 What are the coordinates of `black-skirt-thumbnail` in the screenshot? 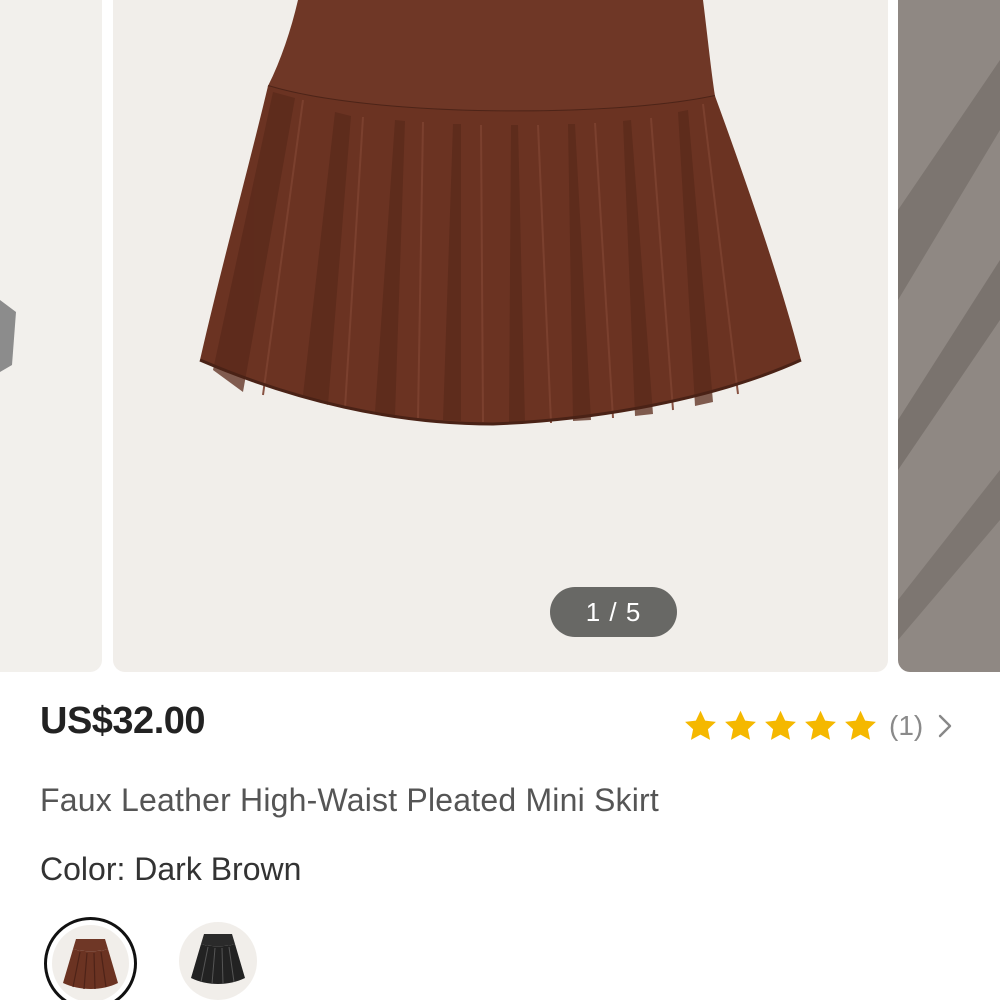 It's located at (218, 959).